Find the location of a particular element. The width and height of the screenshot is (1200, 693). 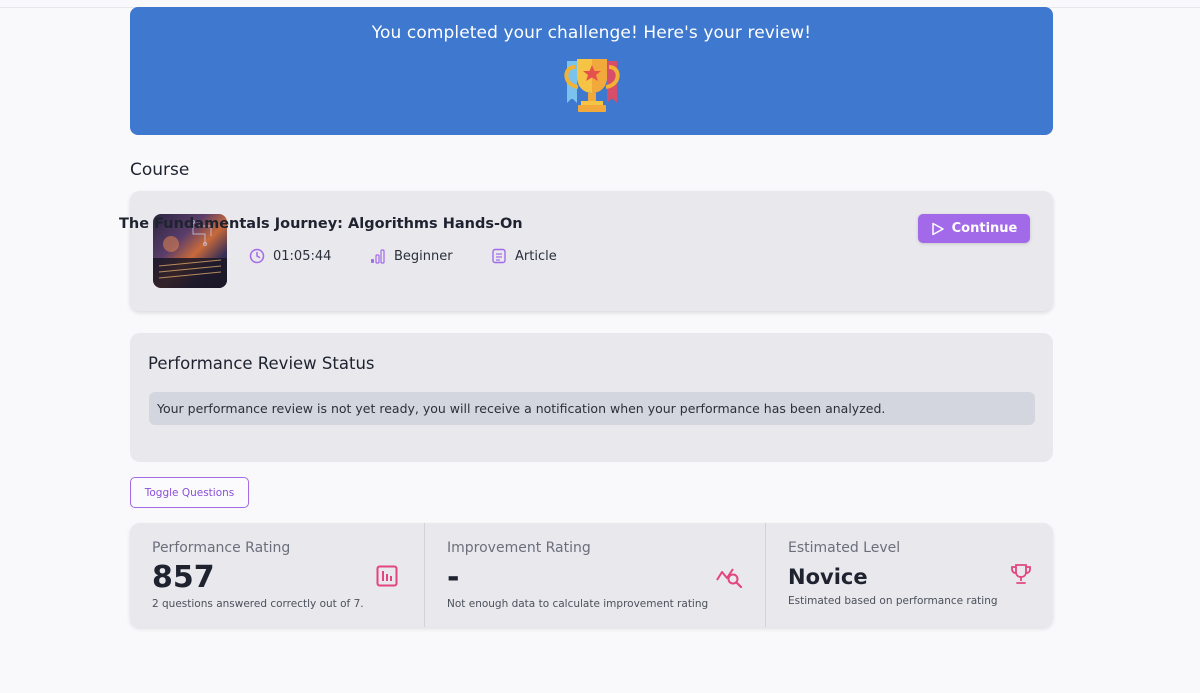

course-type: Article is located at coordinates (524, 256).